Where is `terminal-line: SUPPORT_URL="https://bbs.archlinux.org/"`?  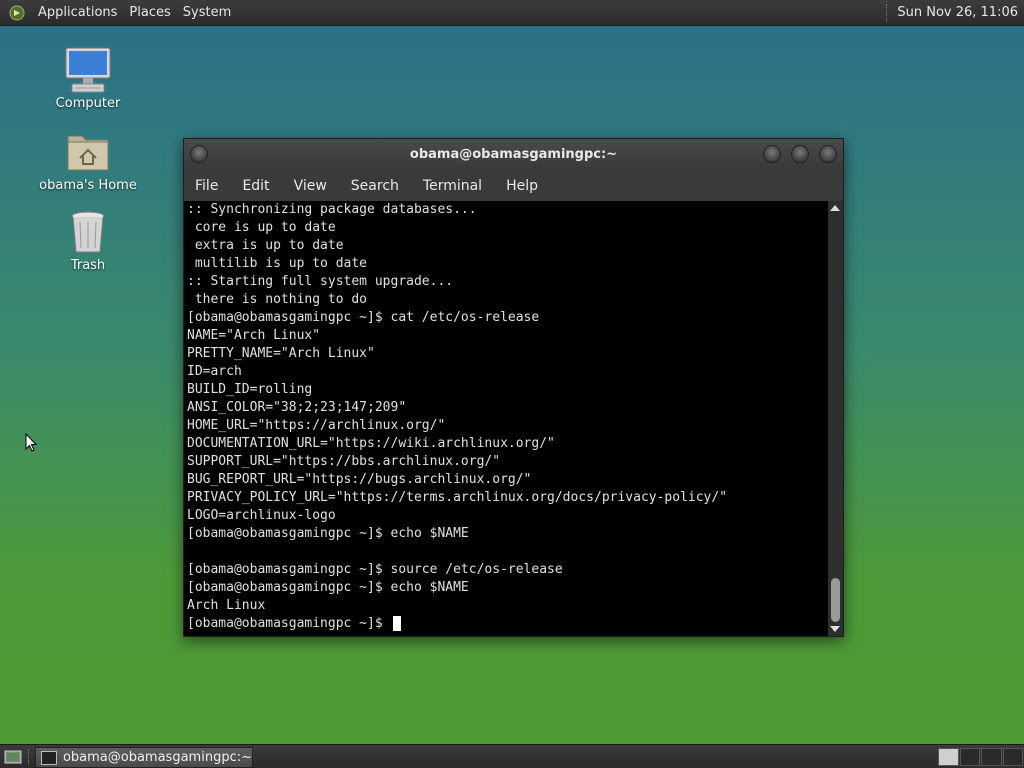 terminal-line: SUPPORT_URL="https://bbs.archlinux.org/" is located at coordinates (344, 461).